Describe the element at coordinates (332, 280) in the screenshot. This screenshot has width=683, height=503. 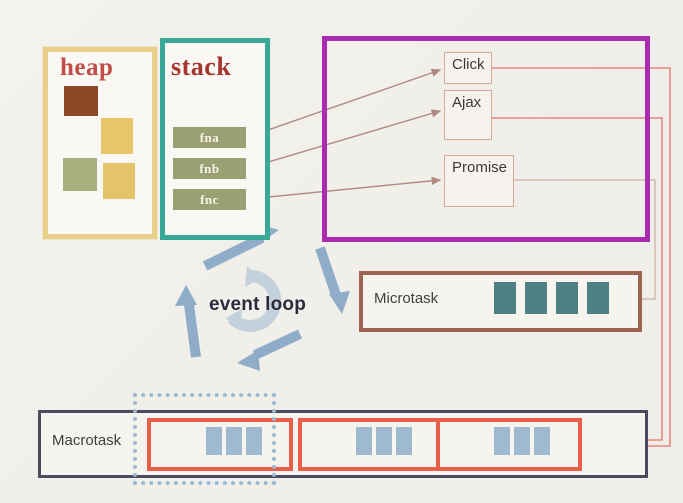
I see `arrow-to-microtask` at that location.